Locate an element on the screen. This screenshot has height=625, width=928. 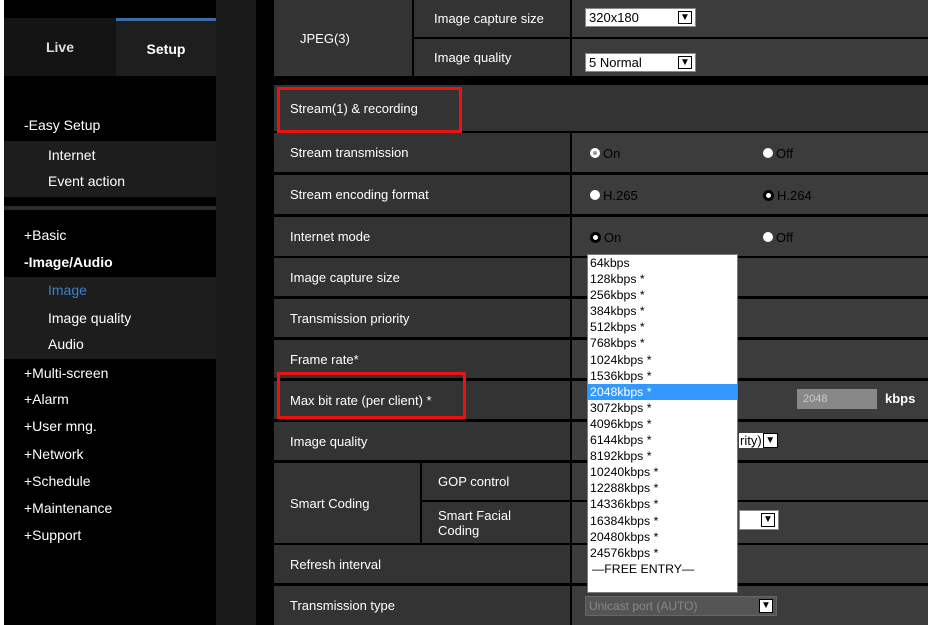
transmission-type-label: Transmission type is located at coordinates (422, 605).